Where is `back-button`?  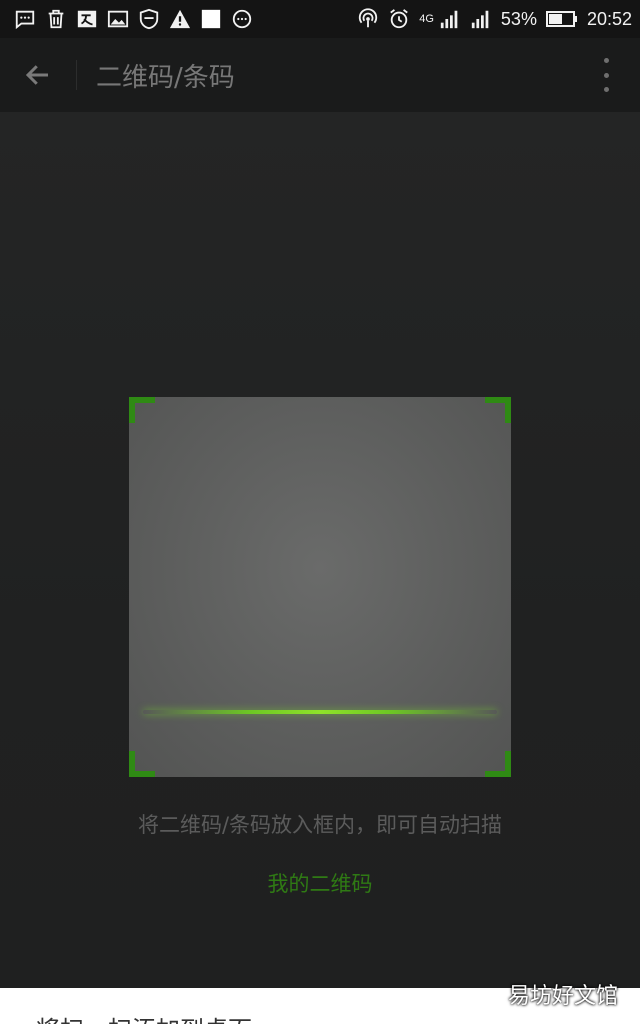
back-button is located at coordinates (38, 75).